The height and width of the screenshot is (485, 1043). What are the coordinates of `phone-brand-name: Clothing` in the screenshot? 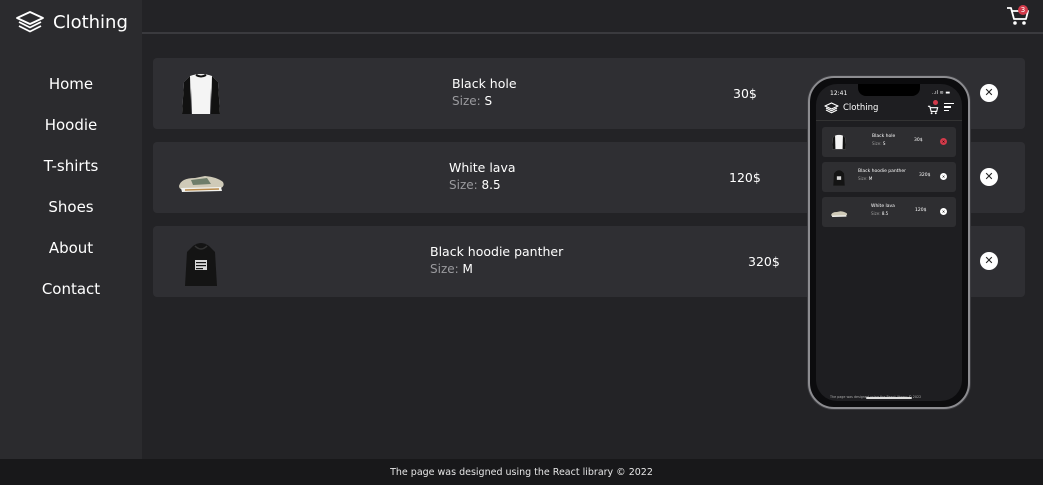 It's located at (861, 108).